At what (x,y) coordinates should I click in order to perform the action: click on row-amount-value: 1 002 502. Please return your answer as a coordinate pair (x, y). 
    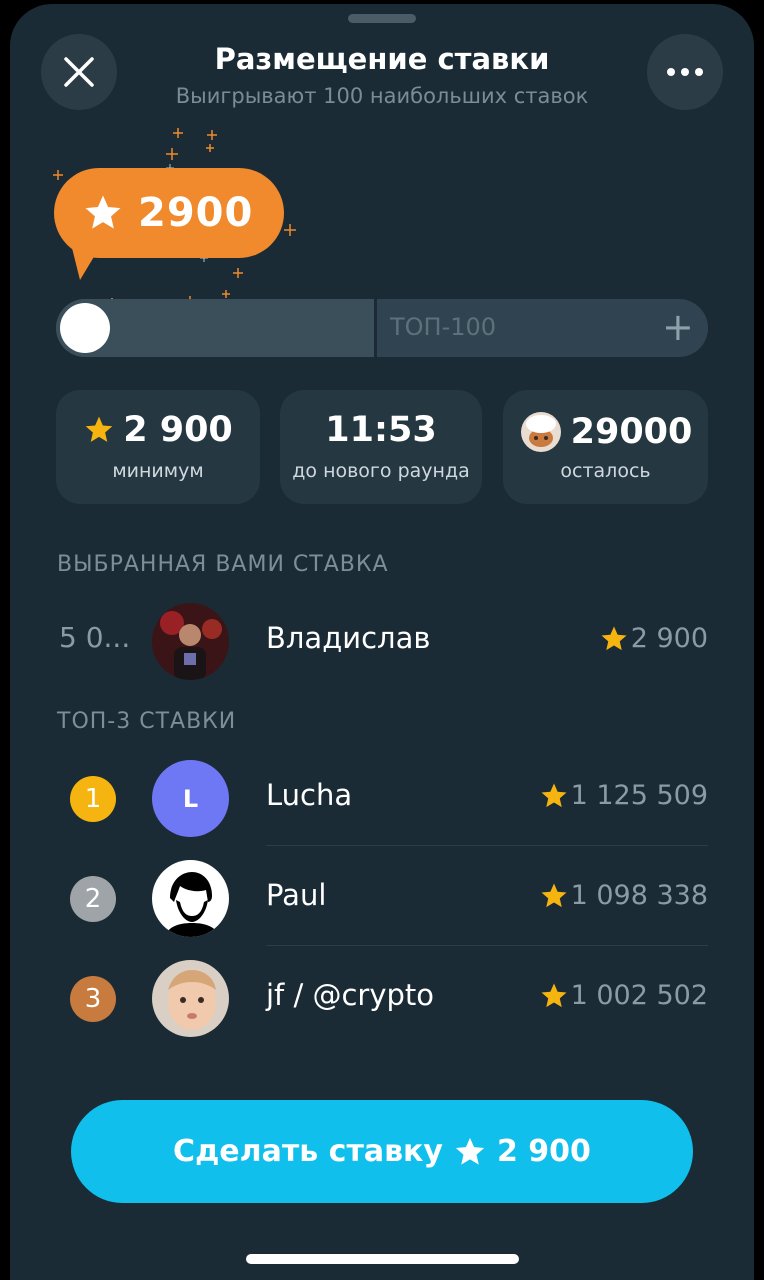
    Looking at the image, I should click on (639, 995).